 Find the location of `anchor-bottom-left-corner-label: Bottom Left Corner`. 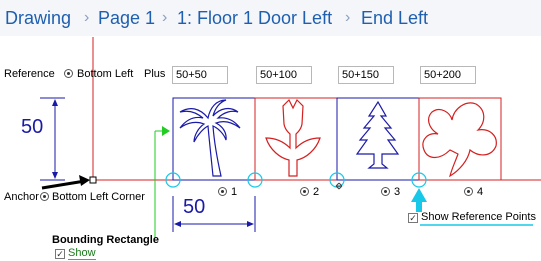

anchor-bottom-left-corner-label: Bottom Left Corner is located at coordinates (98, 197).